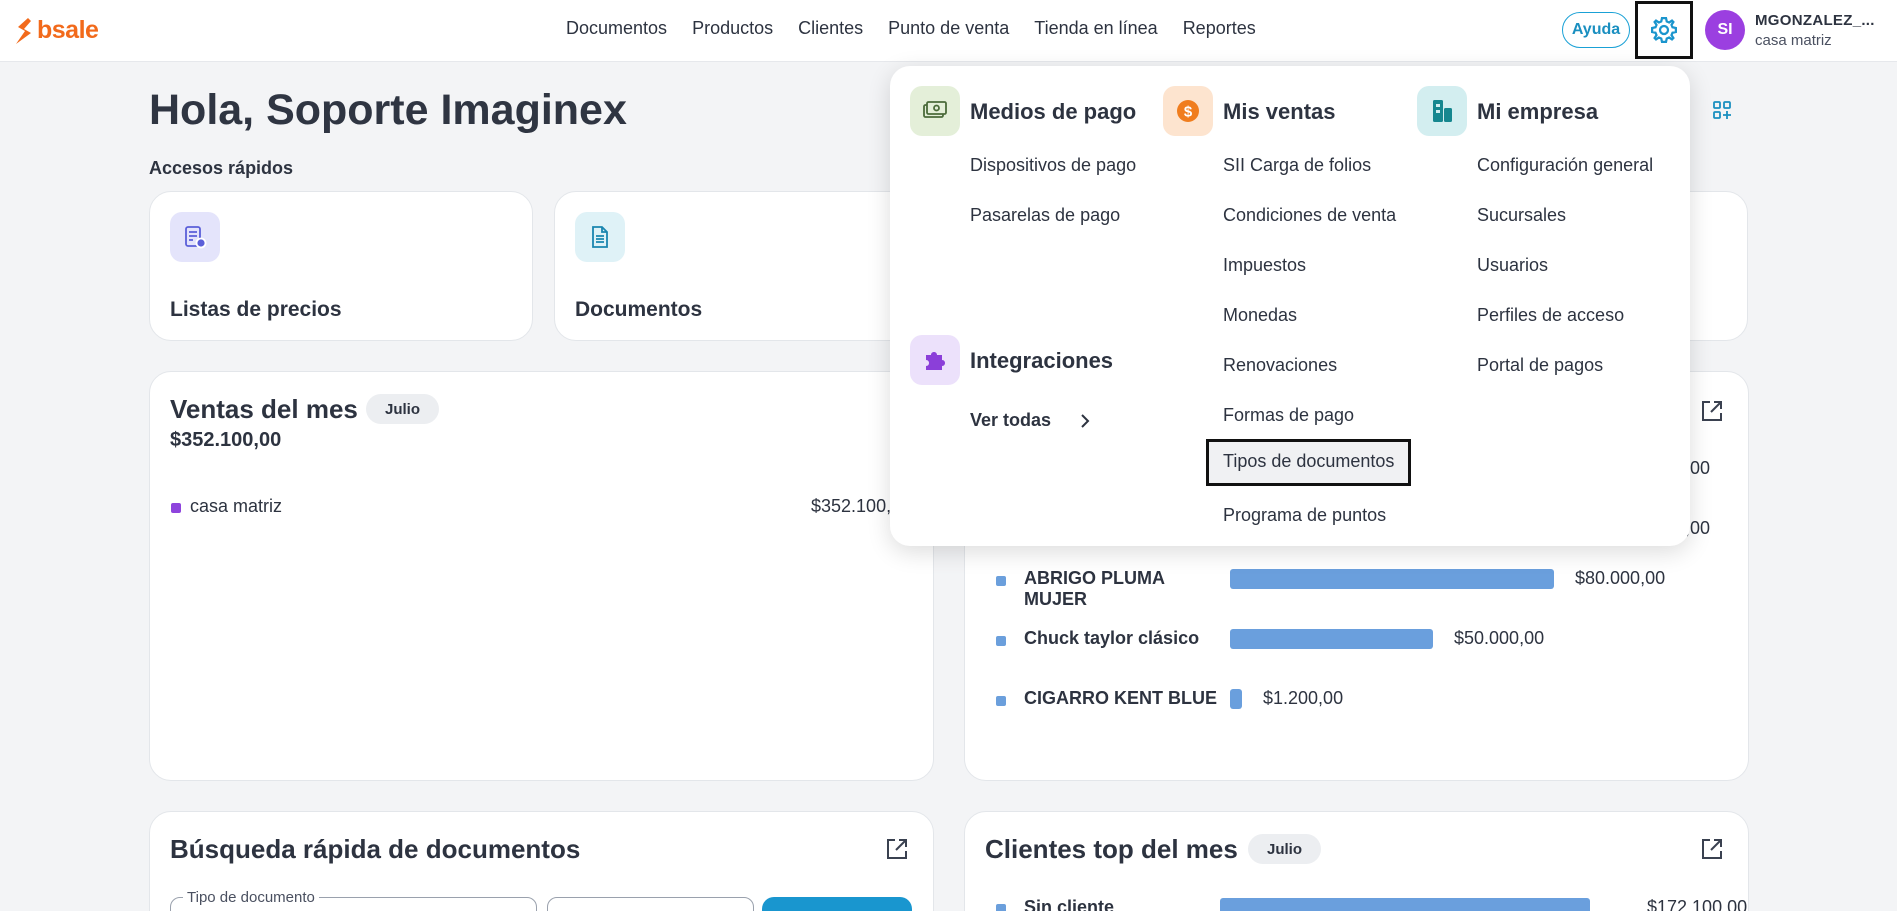  Describe the element at coordinates (1538, 111) in the screenshot. I see `my-company-title: Mi empresa` at that location.